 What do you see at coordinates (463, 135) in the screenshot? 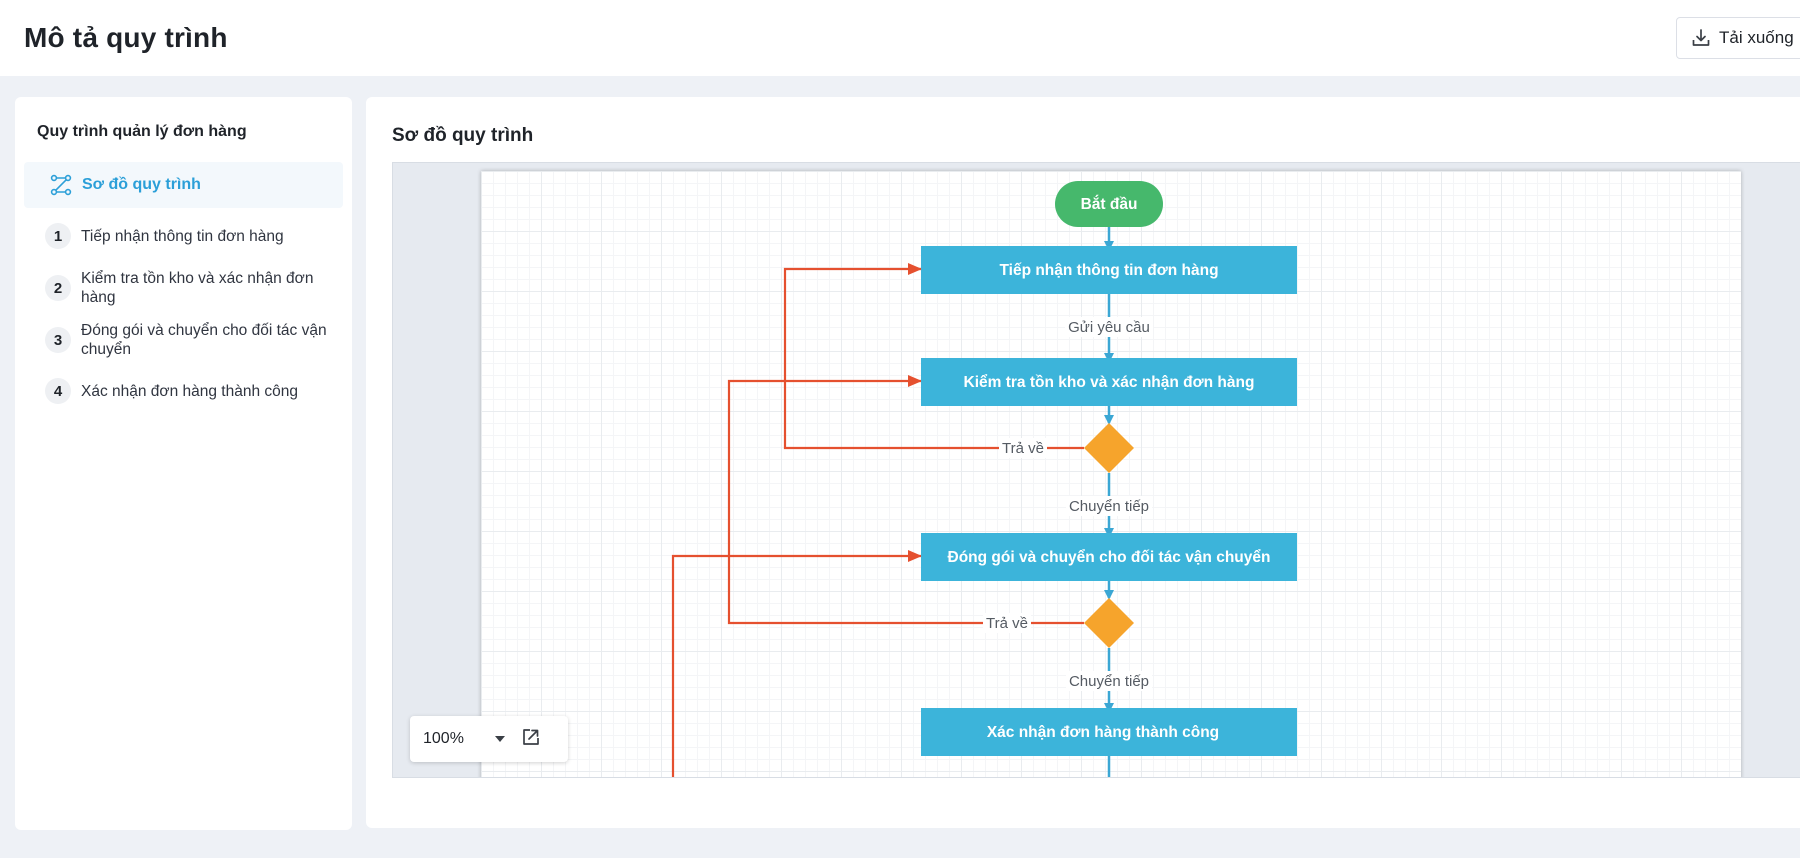
I see `diagram-section-title: Sơ đồ quy trình` at bounding box center [463, 135].